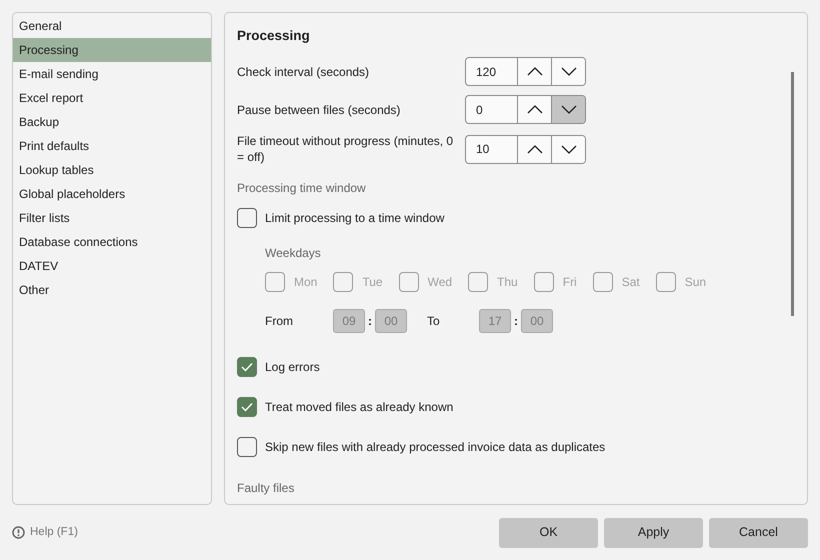 The height and width of the screenshot is (560, 820). What do you see at coordinates (266, 489) in the screenshot?
I see `group-heading: Faulty files` at bounding box center [266, 489].